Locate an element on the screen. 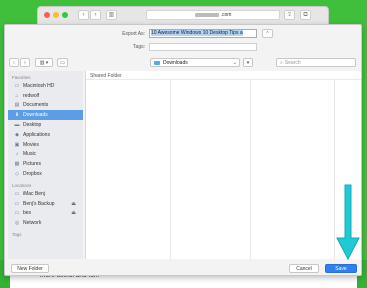  column-view-icon: ▥ ▾ is located at coordinates (44, 62).